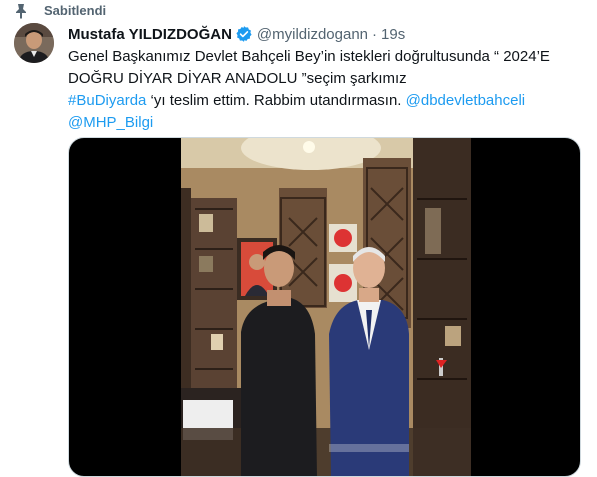 The width and height of the screenshot is (597, 477). I want to click on avatar, so click(34, 43).